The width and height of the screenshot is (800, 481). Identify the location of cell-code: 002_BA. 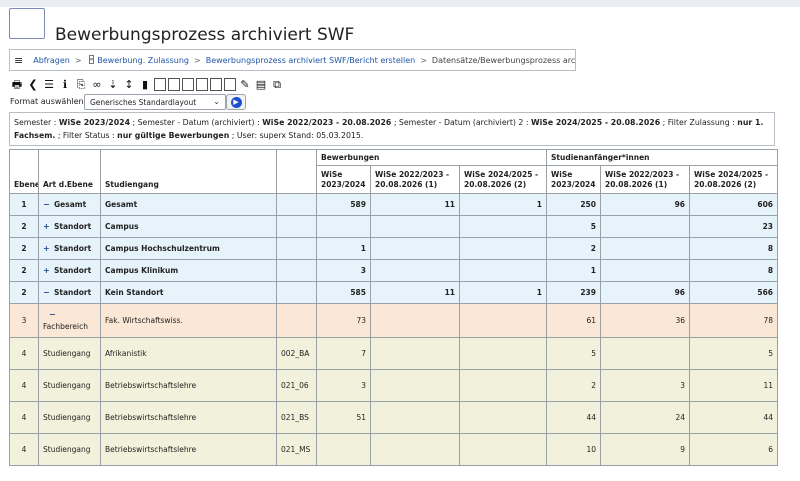
(296, 353).